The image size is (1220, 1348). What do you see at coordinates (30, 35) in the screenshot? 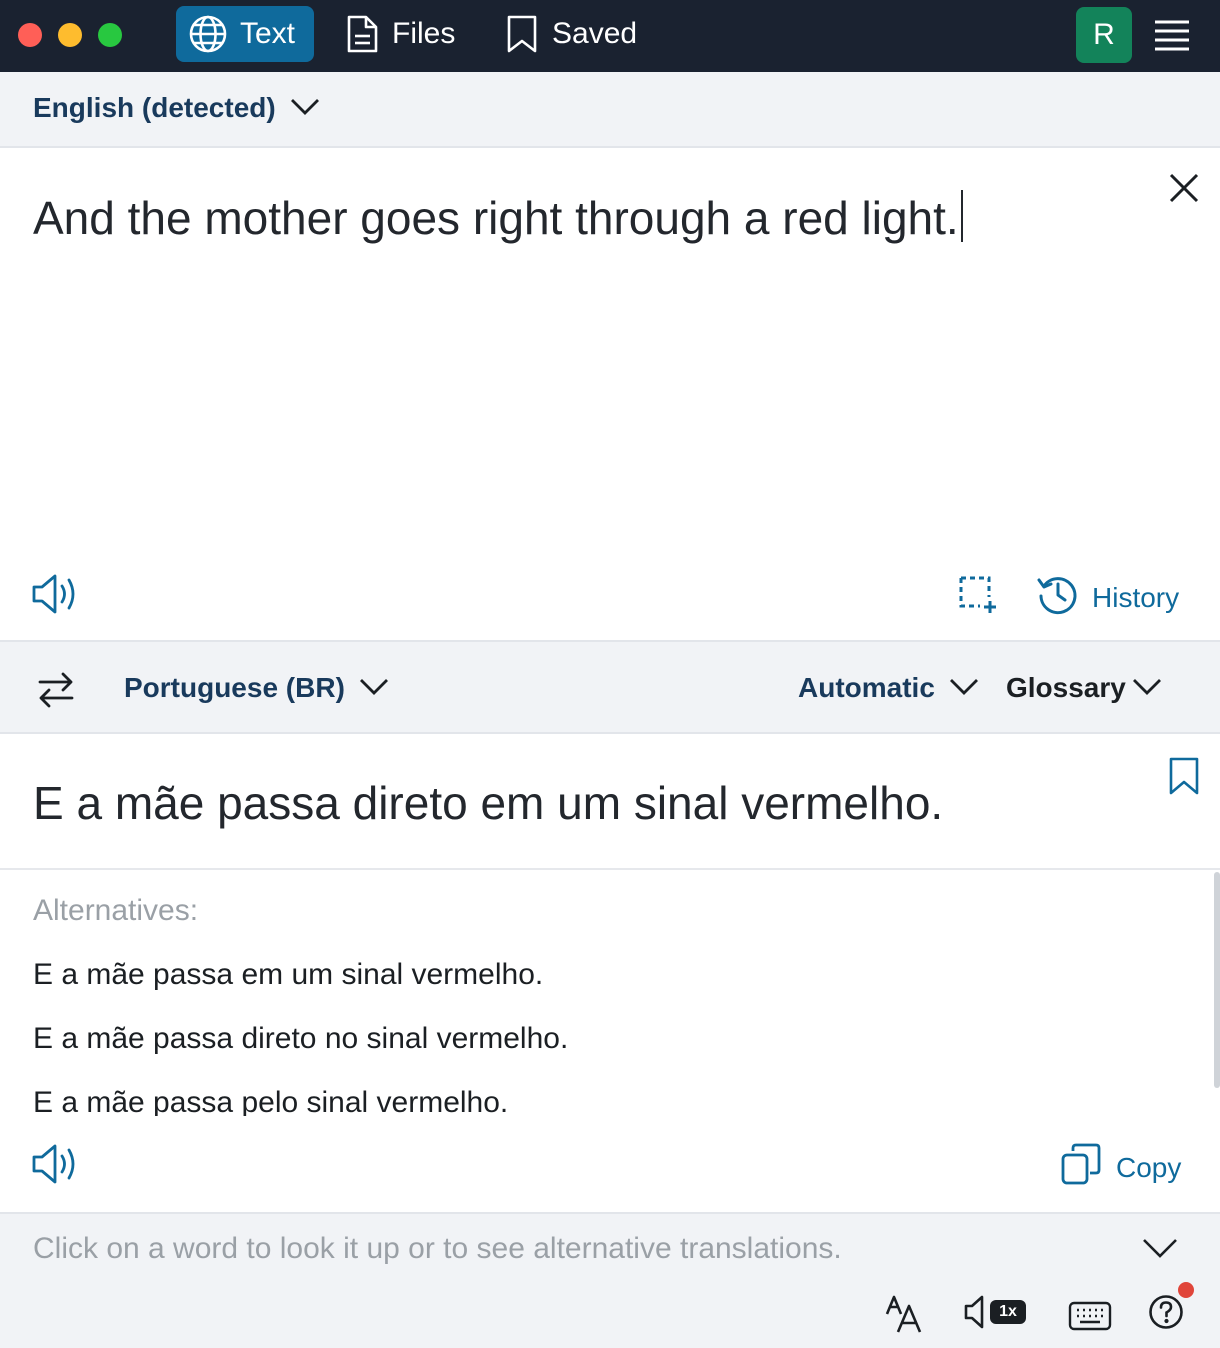
I see `close-window-button` at bounding box center [30, 35].